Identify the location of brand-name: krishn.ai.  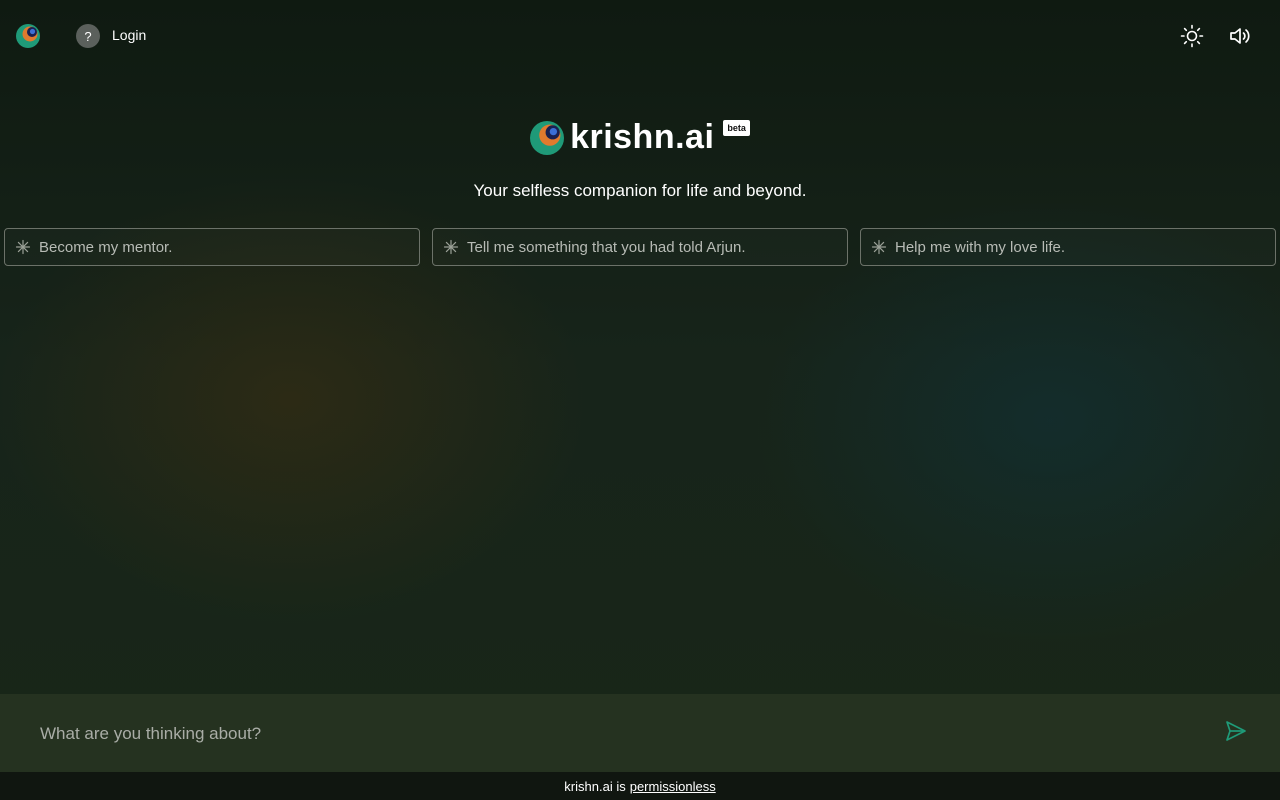
(642, 137).